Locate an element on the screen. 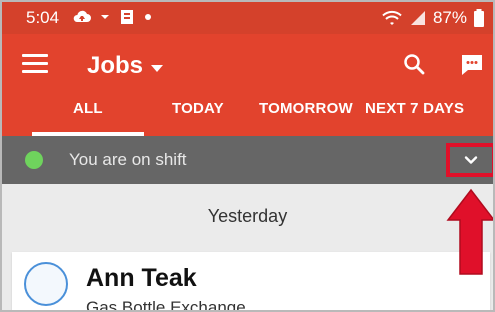 Image resolution: width=495 pixels, height=312 pixels. tab-next-7-days: NEXT 7 DAYS is located at coordinates (414, 108).